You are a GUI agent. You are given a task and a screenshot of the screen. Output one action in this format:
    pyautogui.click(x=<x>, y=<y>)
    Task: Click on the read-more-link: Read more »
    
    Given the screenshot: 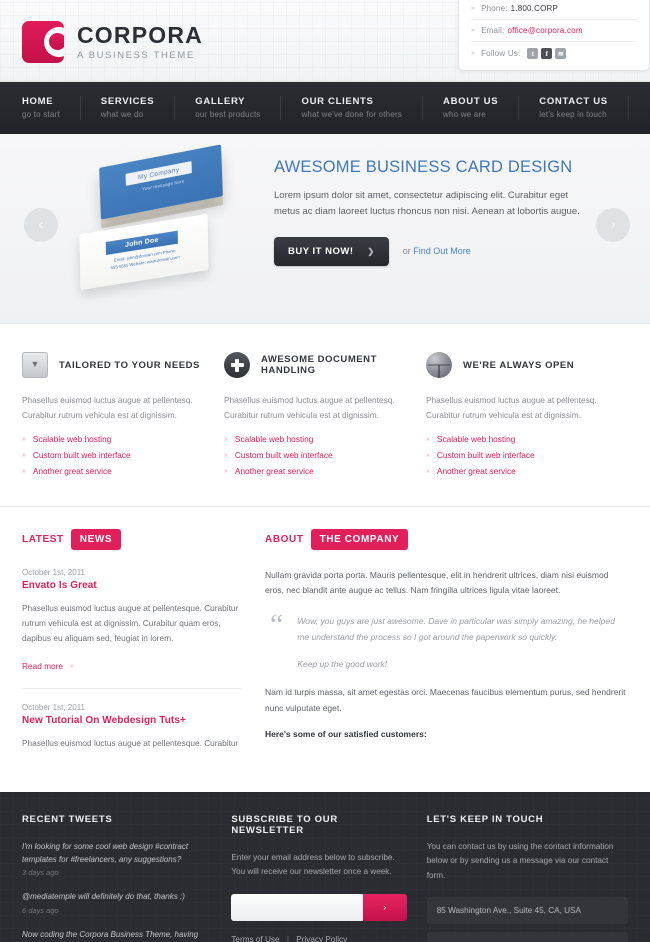 What is the action you would take?
    pyautogui.click(x=48, y=666)
    